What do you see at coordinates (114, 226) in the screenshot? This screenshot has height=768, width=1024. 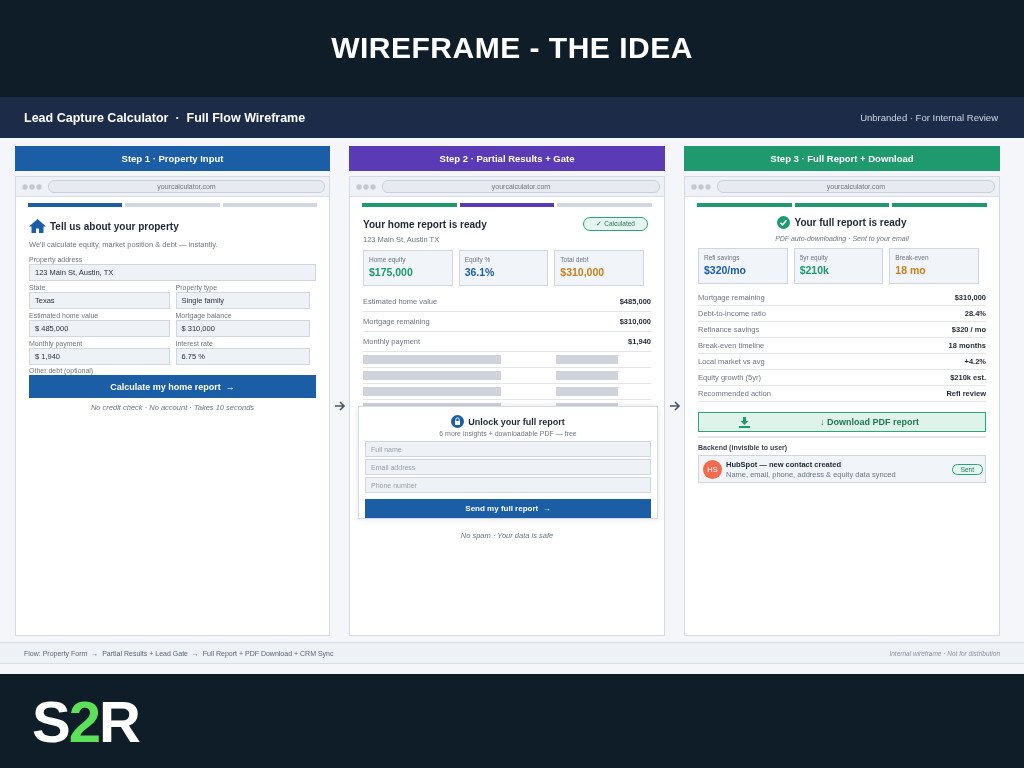 I see `form-heading: Tell us about your property` at bounding box center [114, 226].